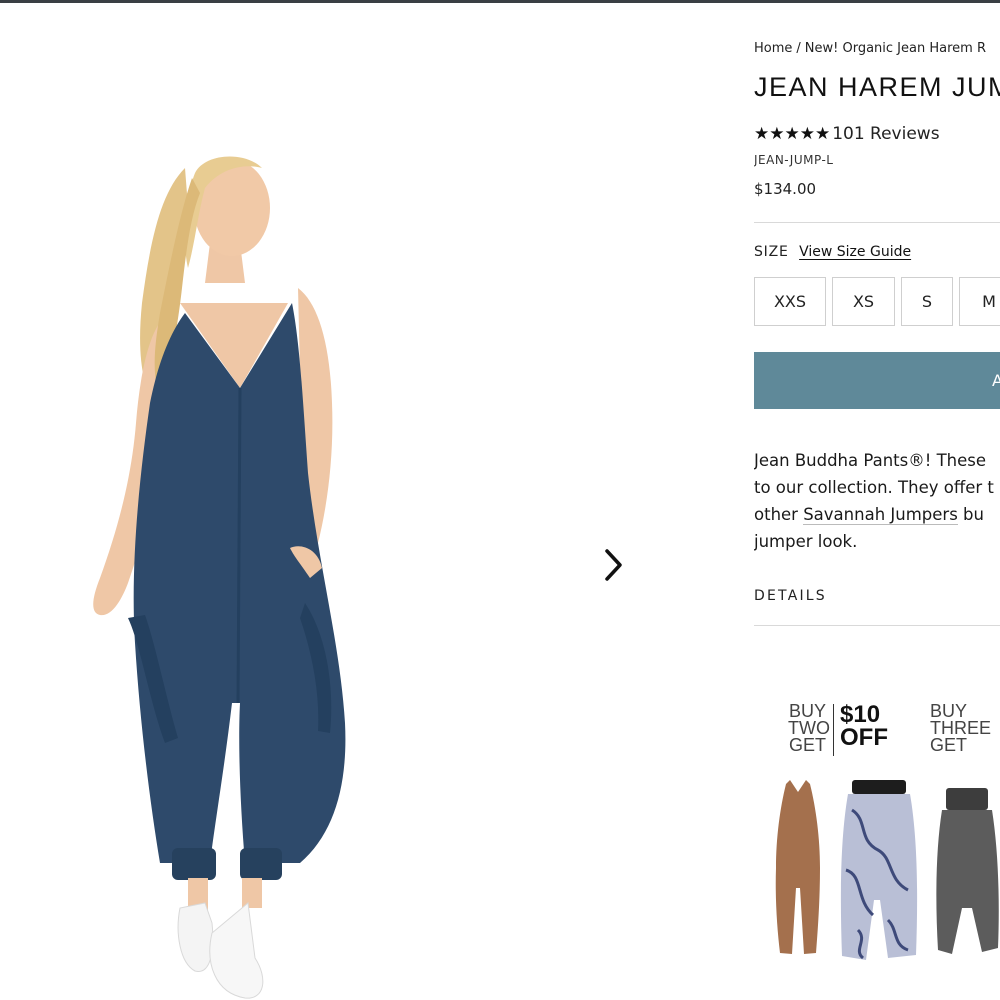 Image resolution: width=1000 pixels, height=1000 pixels. What do you see at coordinates (979, 301) in the screenshot?
I see `size-option-m: M` at bounding box center [979, 301].